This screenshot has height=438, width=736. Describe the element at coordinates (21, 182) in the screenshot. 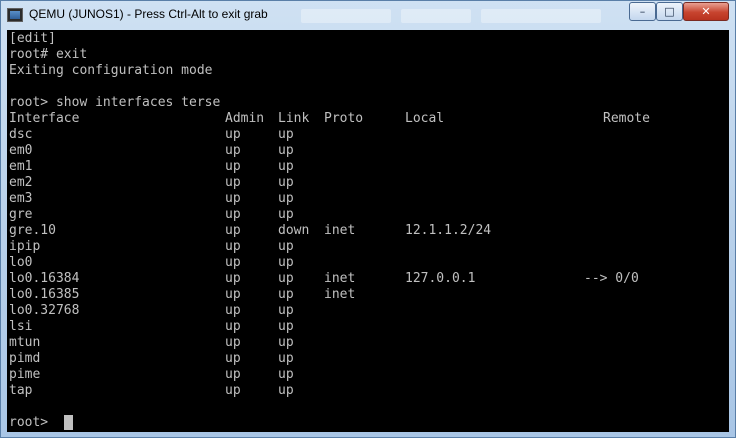

I see `interface-name: em2` at that location.